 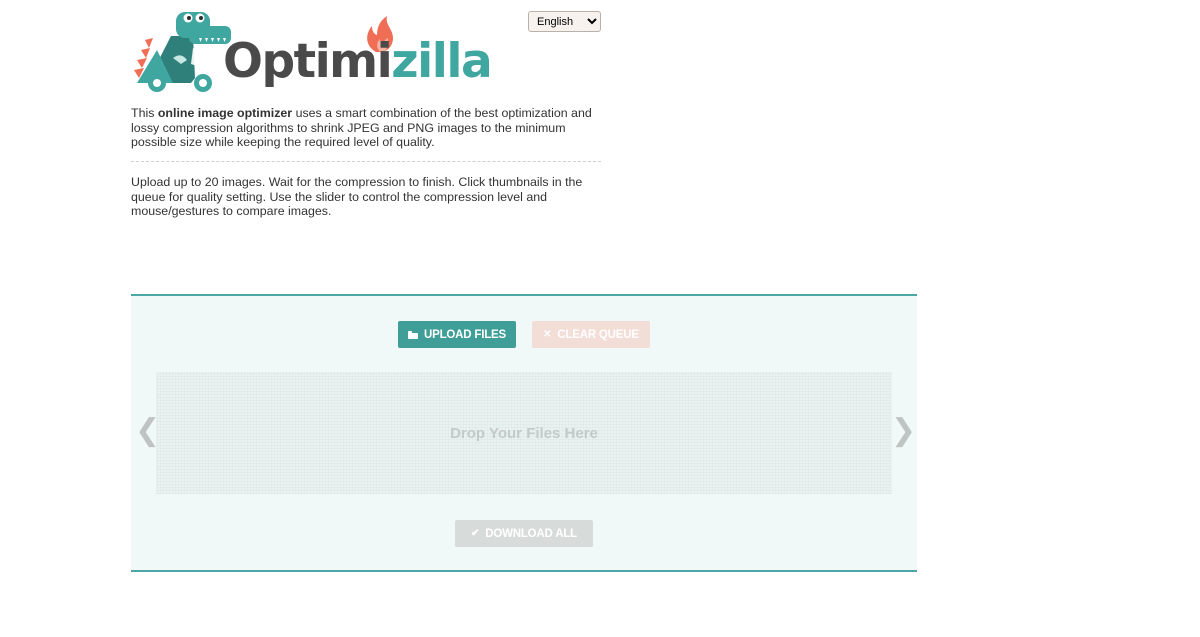 I want to click on clear-queue-button: ✕ CLEAR QUEUE, so click(x=591, y=334).